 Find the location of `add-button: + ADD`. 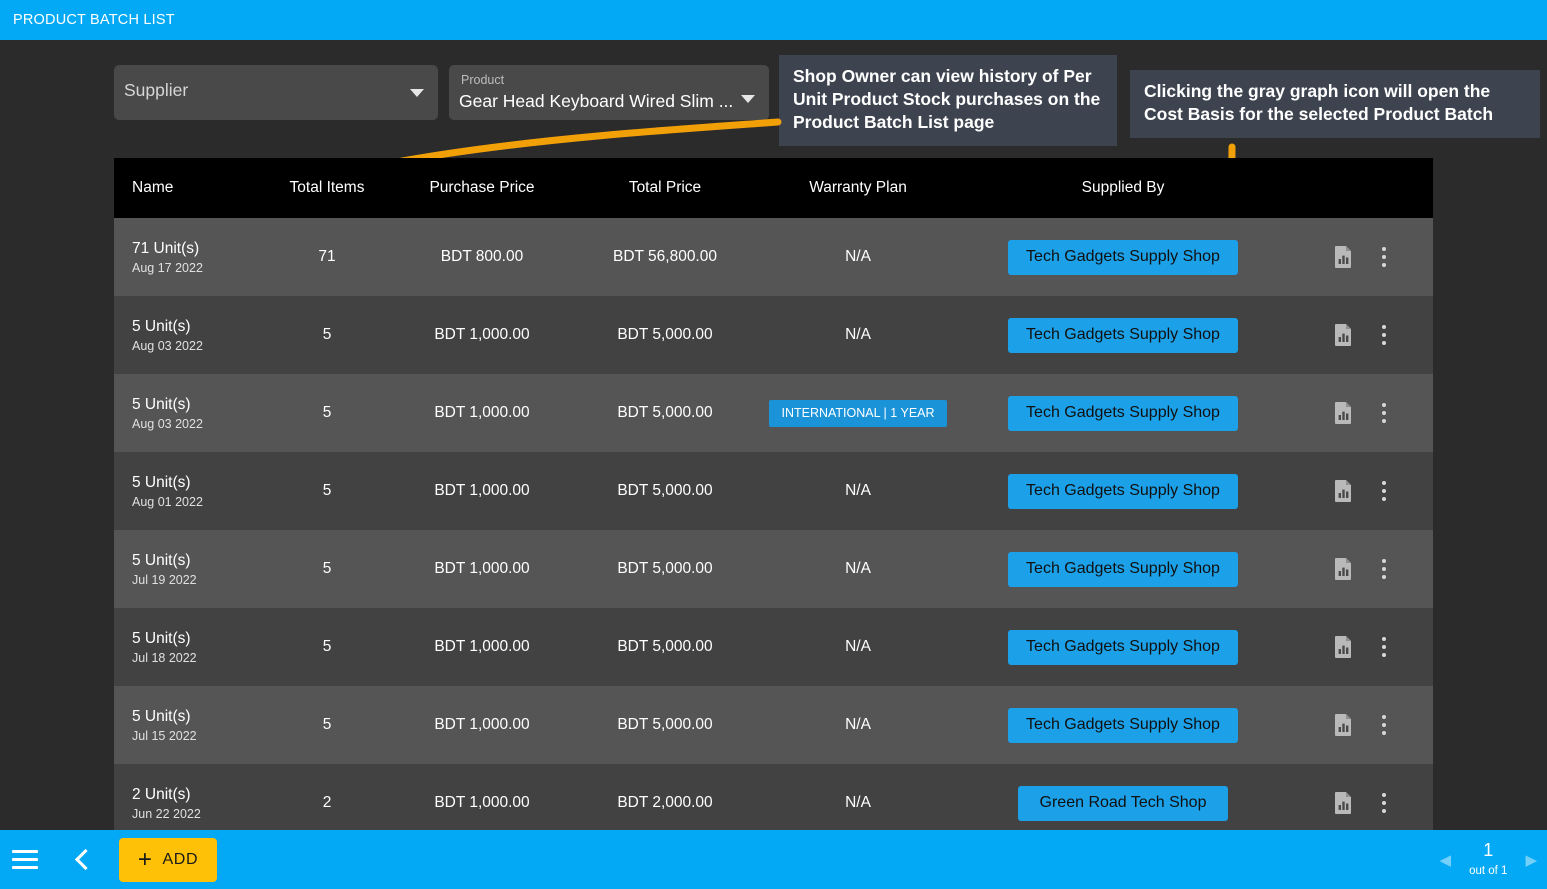

add-button: + ADD is located at coordinates (168, 859).